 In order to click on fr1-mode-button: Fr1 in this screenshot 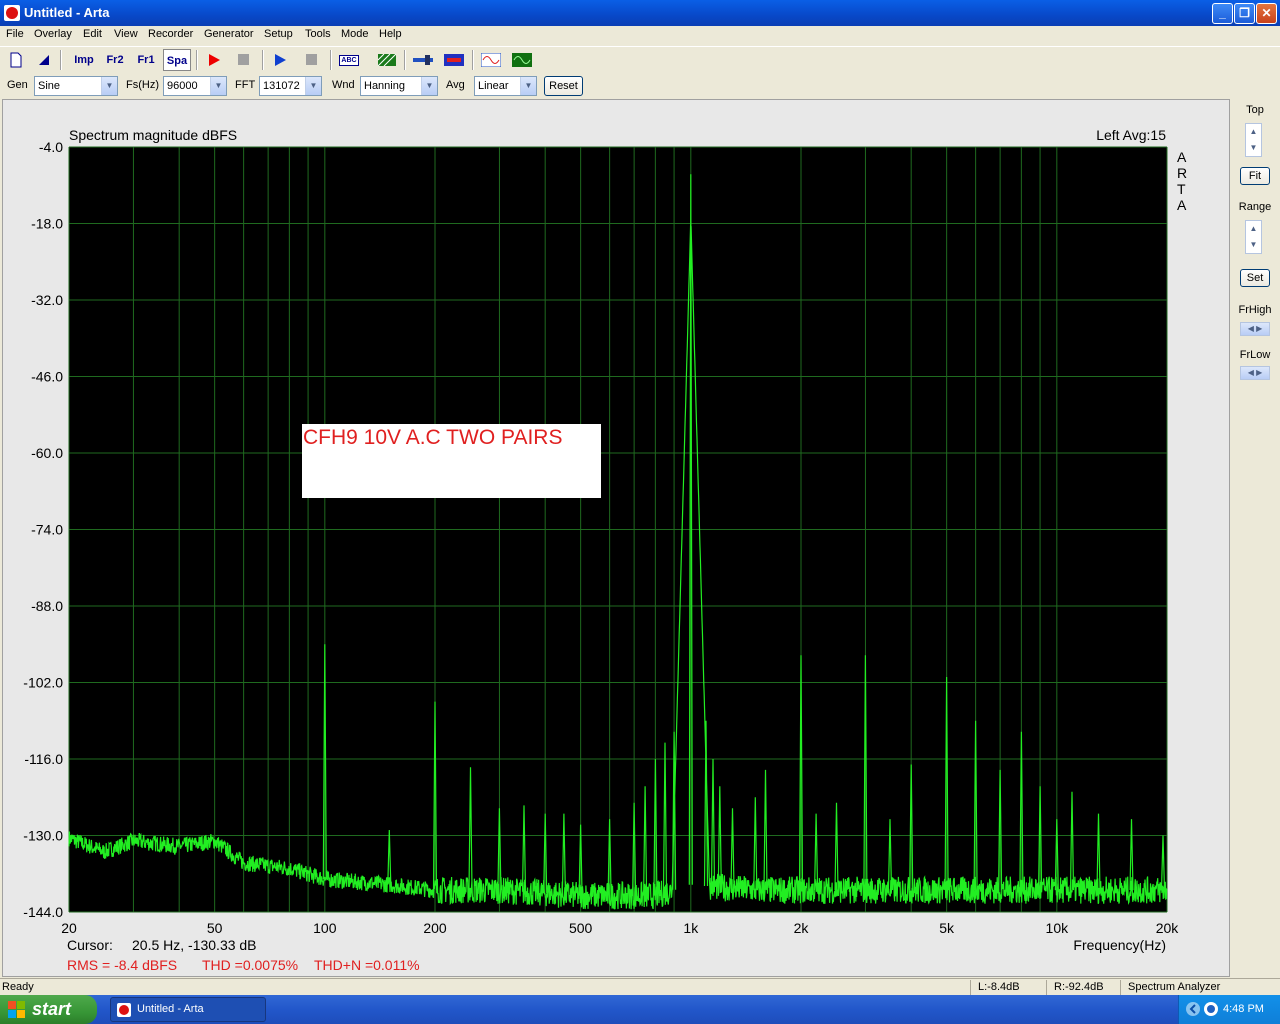, I will do `click(146, 60)`.